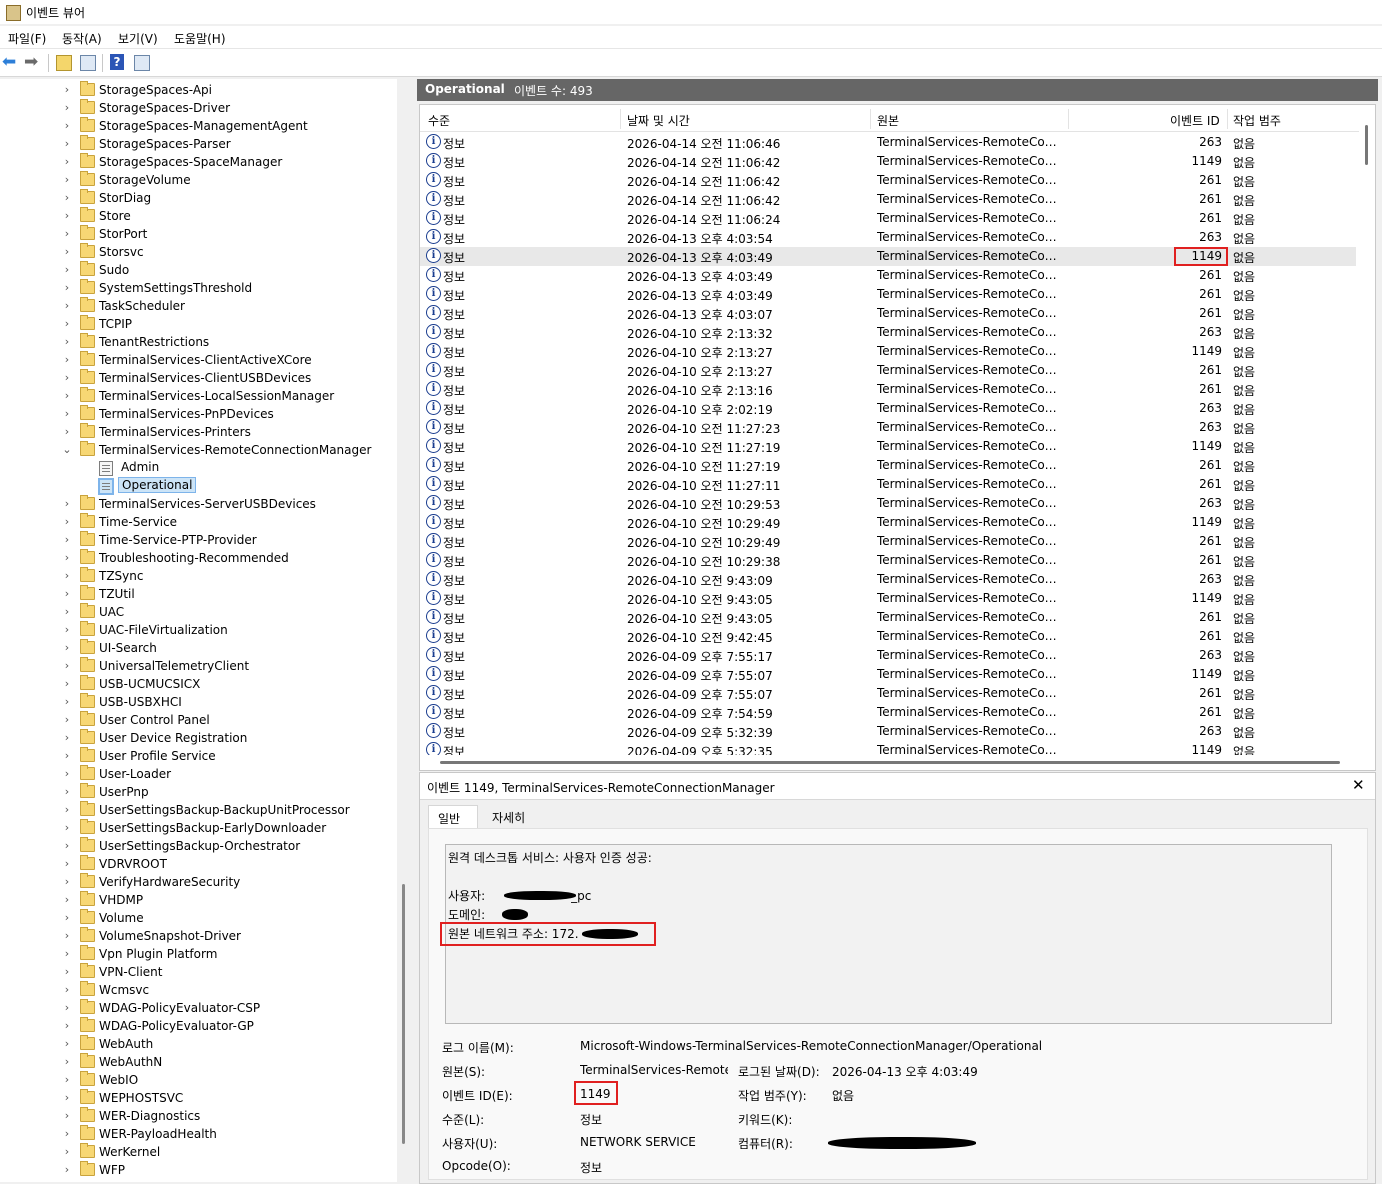 The height and width of the screenshot is (1184, 1382). What do you see at coordinates (197, 846) in the screenshot?
I see `tree-item: › UserSettingsBackup-Orchestrator` at bounding box center [197, 846].